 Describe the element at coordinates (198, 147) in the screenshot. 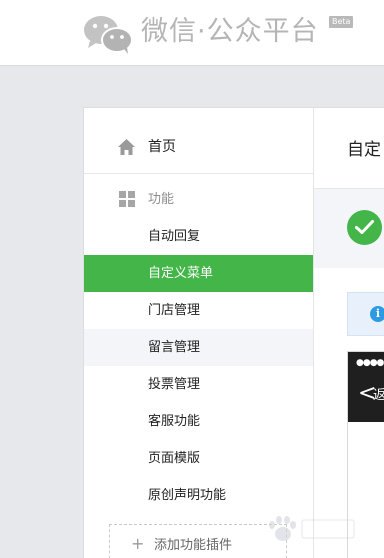

I see `sidebar-item-home: 首页` at that location.